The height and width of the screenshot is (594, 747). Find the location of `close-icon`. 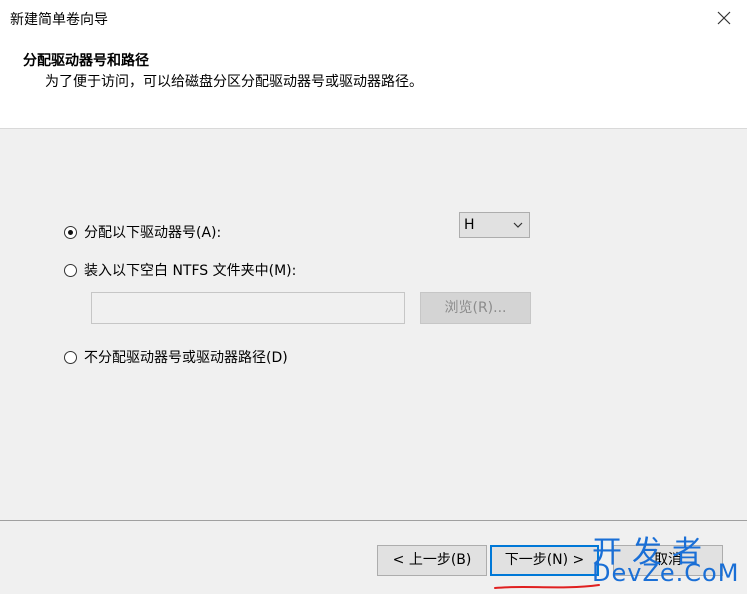

close-icon is located at coordinates (724, 18).